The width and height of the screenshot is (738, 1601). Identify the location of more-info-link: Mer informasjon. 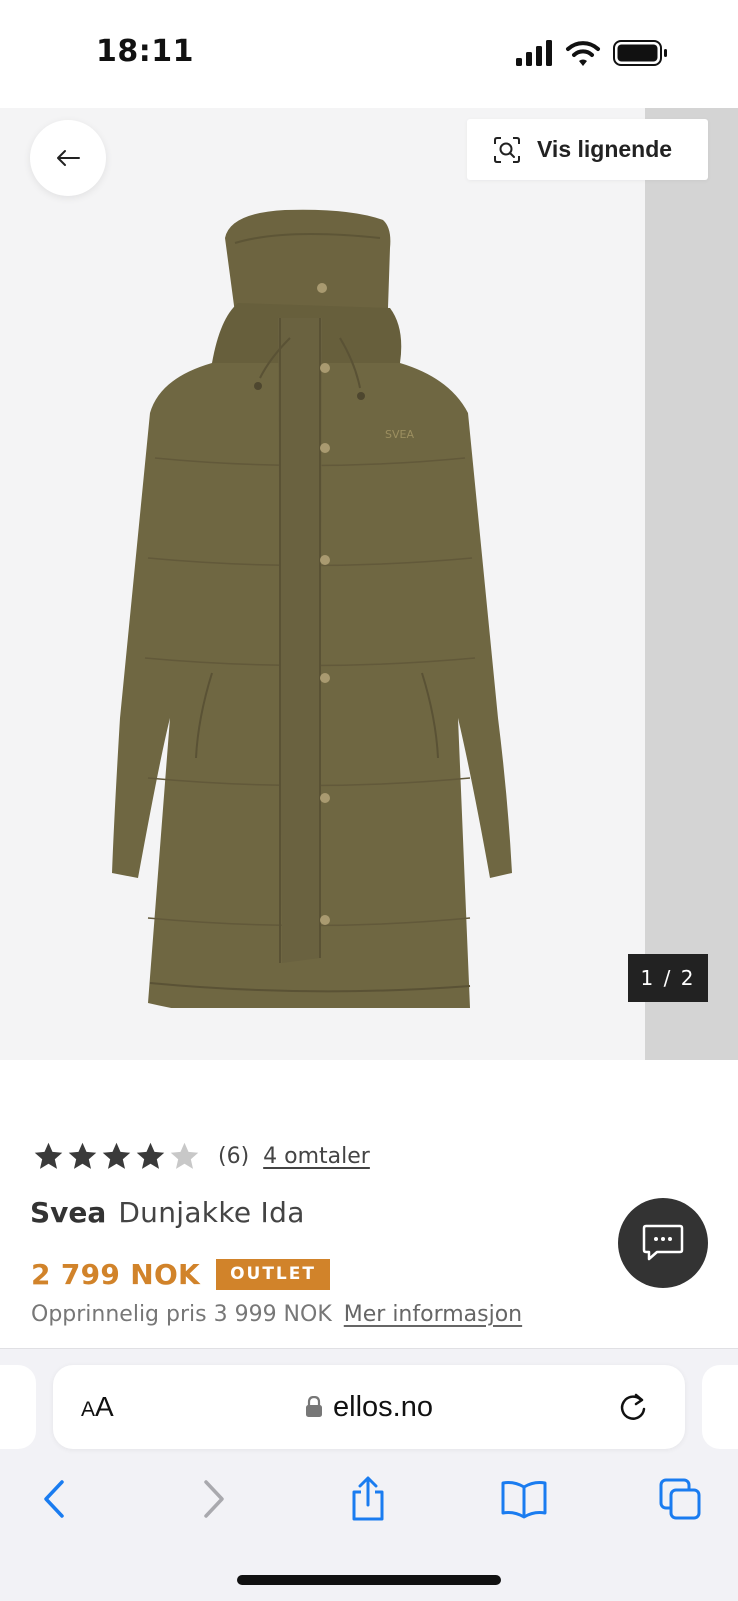
(433, 1314).